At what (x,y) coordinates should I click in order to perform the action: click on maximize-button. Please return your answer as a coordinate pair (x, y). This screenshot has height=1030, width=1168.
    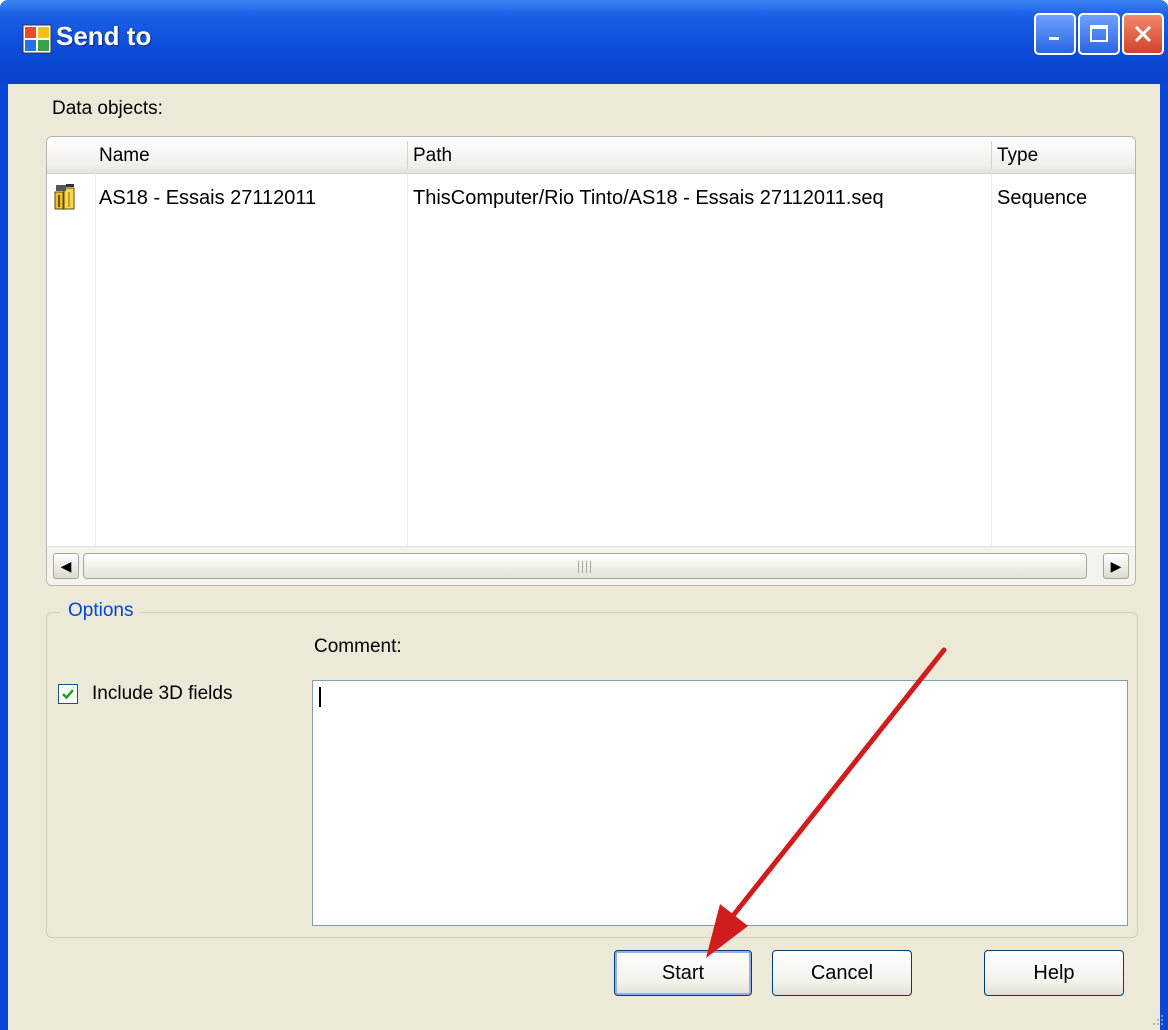
    Looking at the image, I should click on (1099, 34).